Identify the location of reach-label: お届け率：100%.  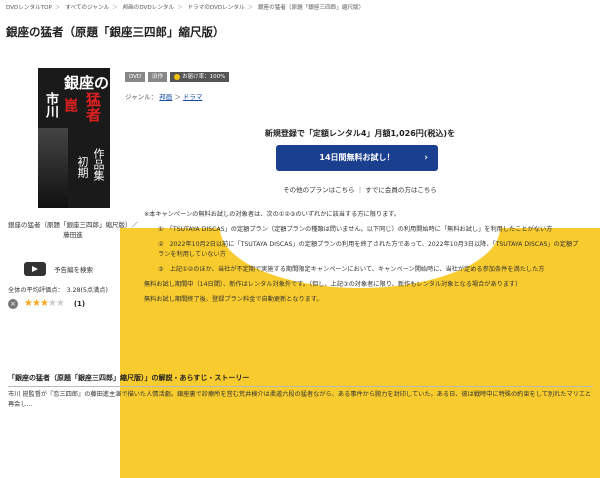
(204, 77).